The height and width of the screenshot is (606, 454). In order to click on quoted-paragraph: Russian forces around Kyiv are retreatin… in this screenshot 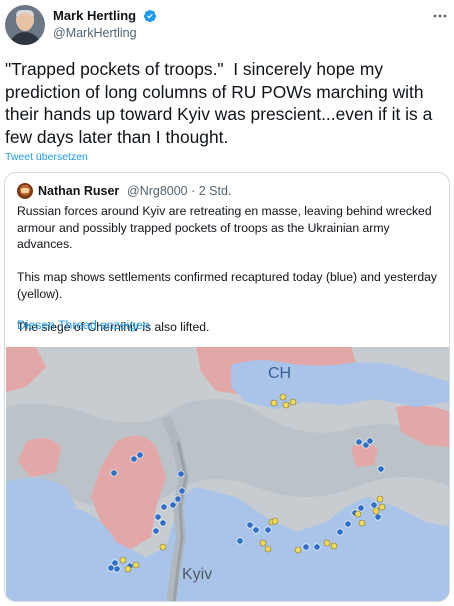, I will do `click(224, 227)`.